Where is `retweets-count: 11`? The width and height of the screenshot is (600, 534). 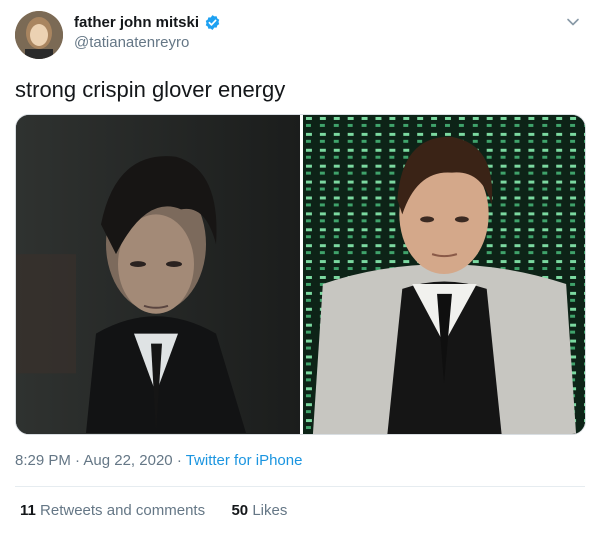
retweets-count: 11 is located at coordinates (28, 510).